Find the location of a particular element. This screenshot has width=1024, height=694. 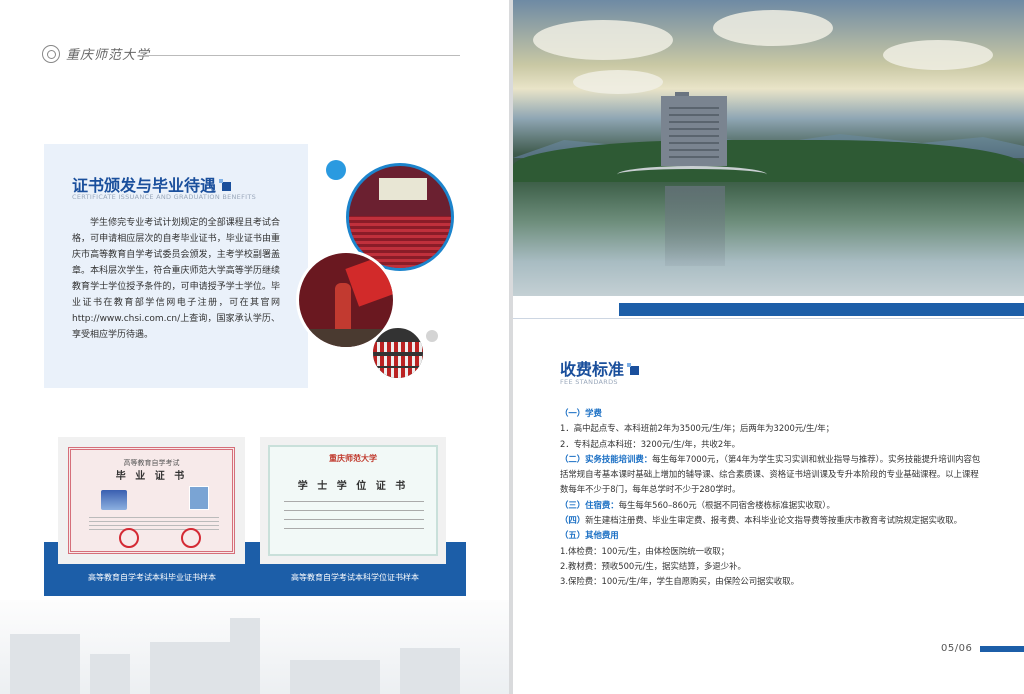

degree-certificate-caption: 高等教育自学考试本科学位证书样本 is located at coordinates (355, 577).